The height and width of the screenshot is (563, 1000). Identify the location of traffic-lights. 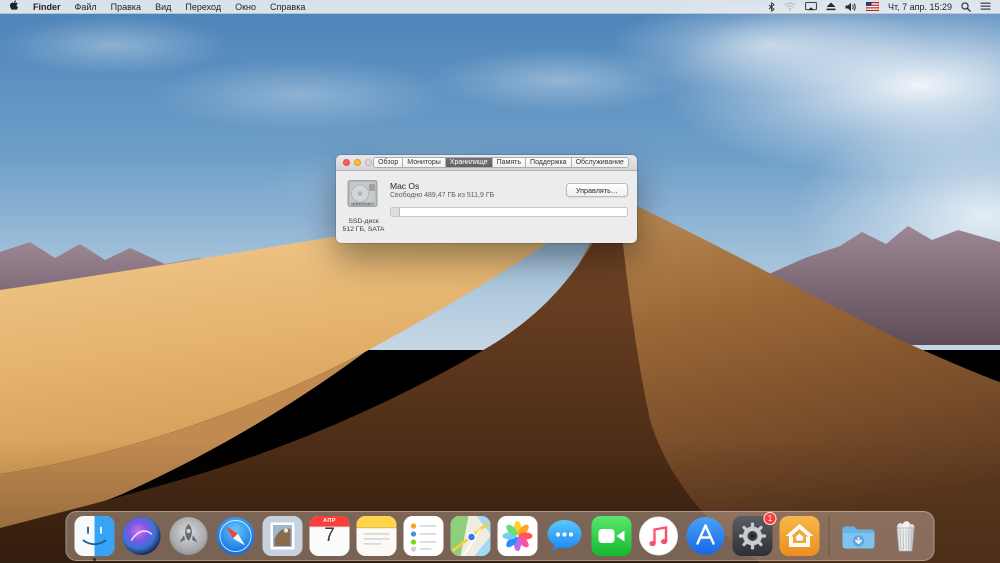
(357, 162).